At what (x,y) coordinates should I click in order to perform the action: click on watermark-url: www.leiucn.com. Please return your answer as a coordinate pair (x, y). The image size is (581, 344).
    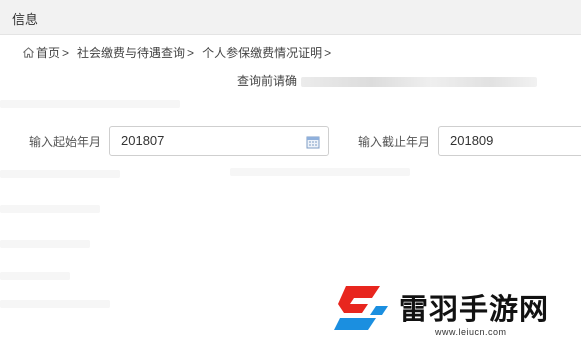
    Looking at the image, I should click on (471, 332).